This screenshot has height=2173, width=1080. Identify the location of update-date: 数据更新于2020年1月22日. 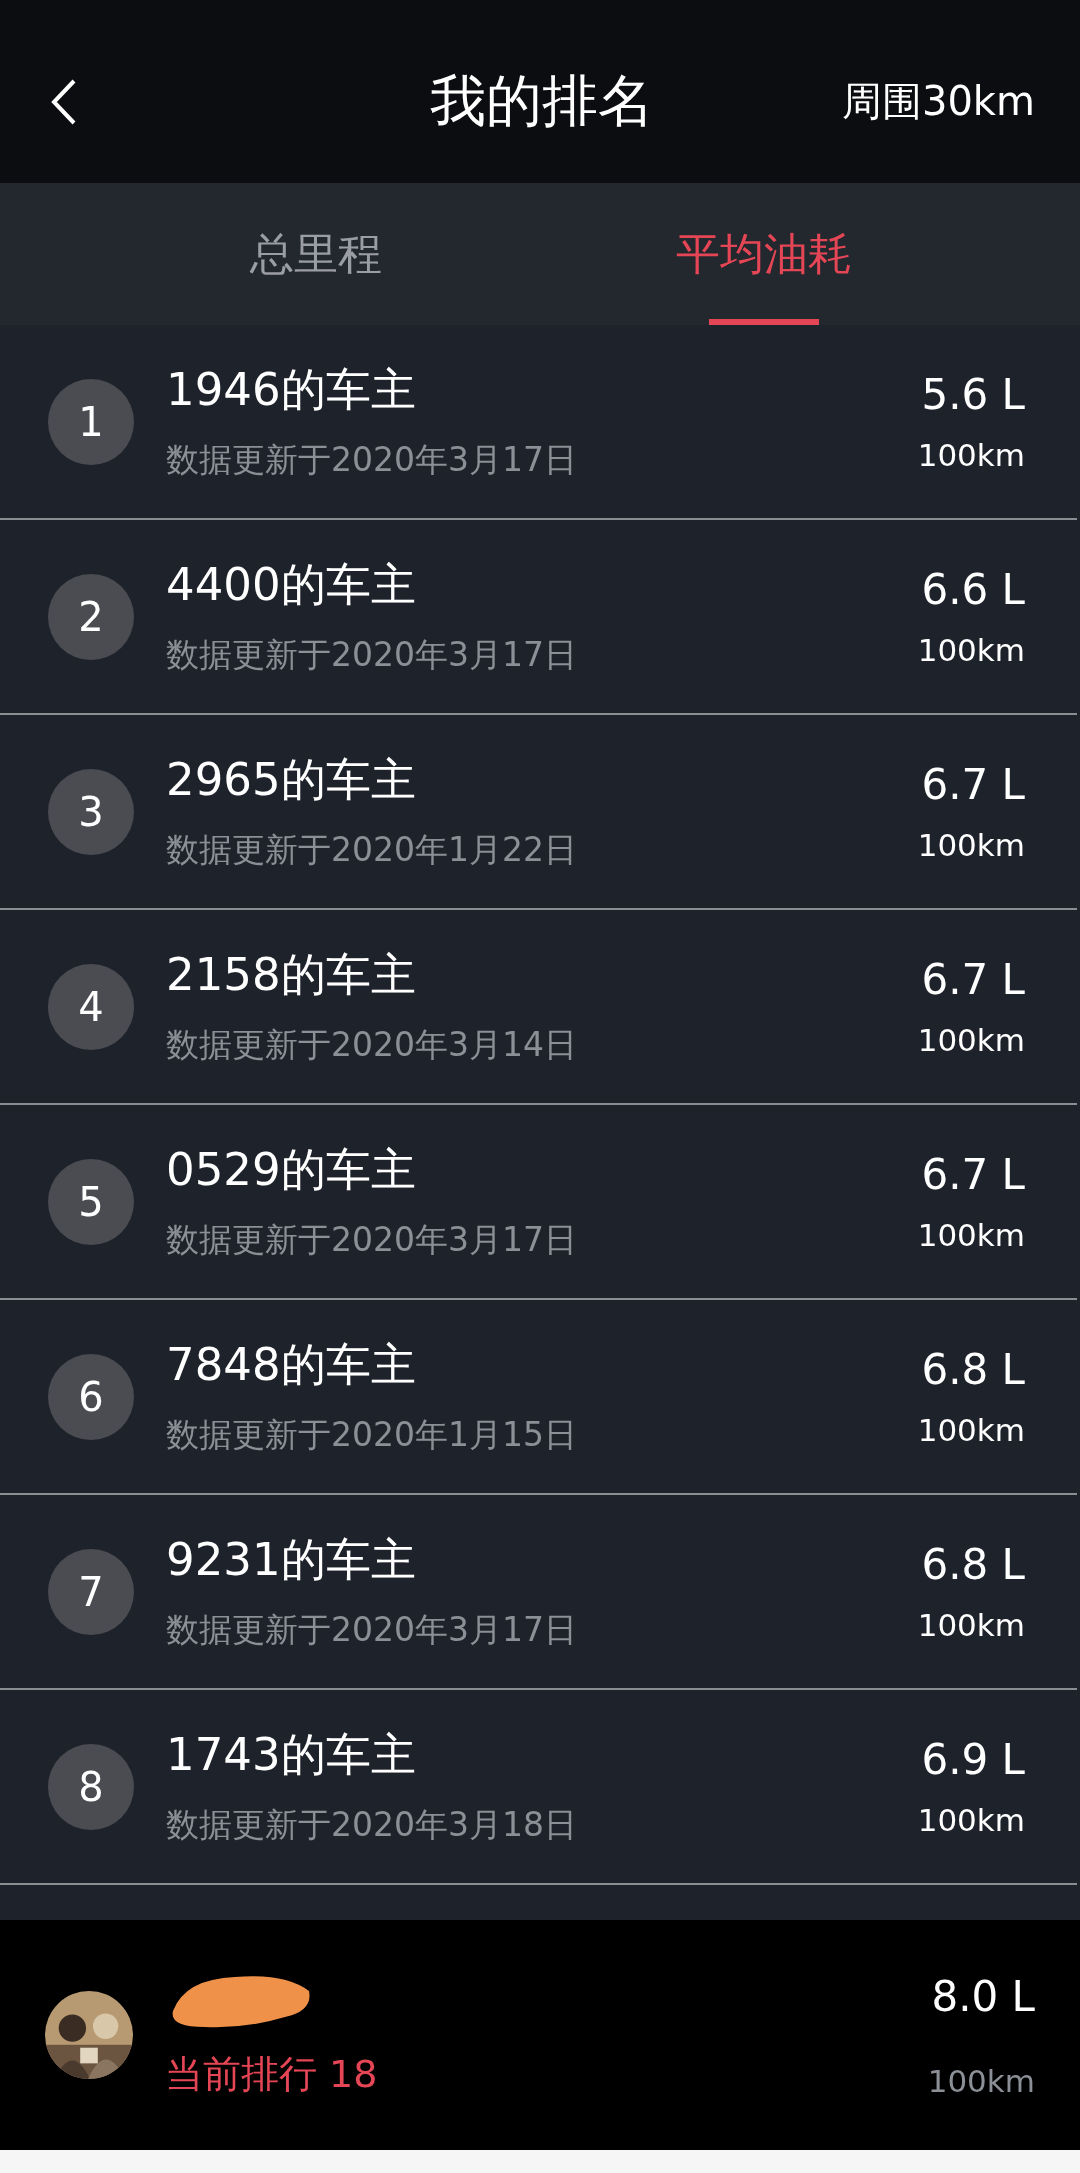
(371, 850).